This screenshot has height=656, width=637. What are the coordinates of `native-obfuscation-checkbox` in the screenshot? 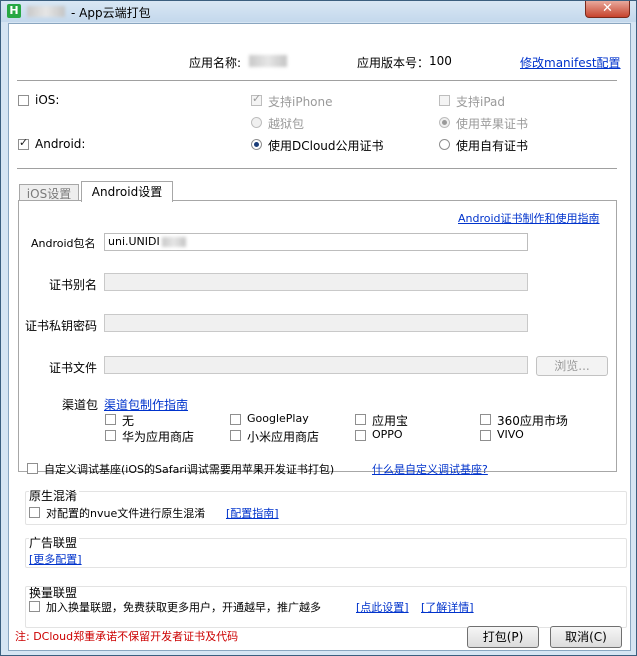 It's located at (34, 512).